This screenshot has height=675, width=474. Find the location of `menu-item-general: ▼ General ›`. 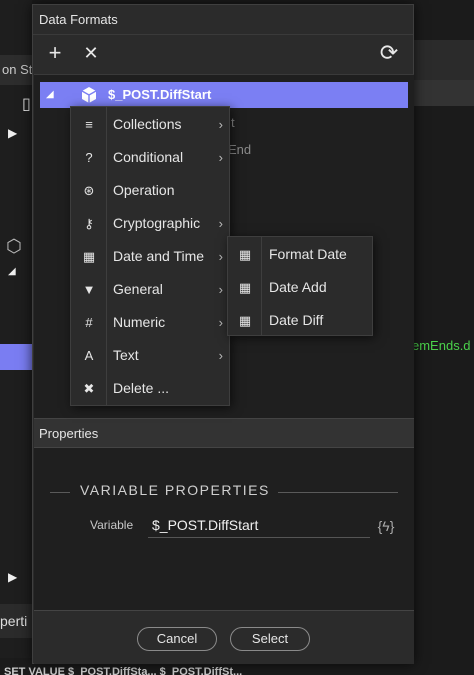

menu-item-general: ▼ General › is located at coordinates (150, 289).